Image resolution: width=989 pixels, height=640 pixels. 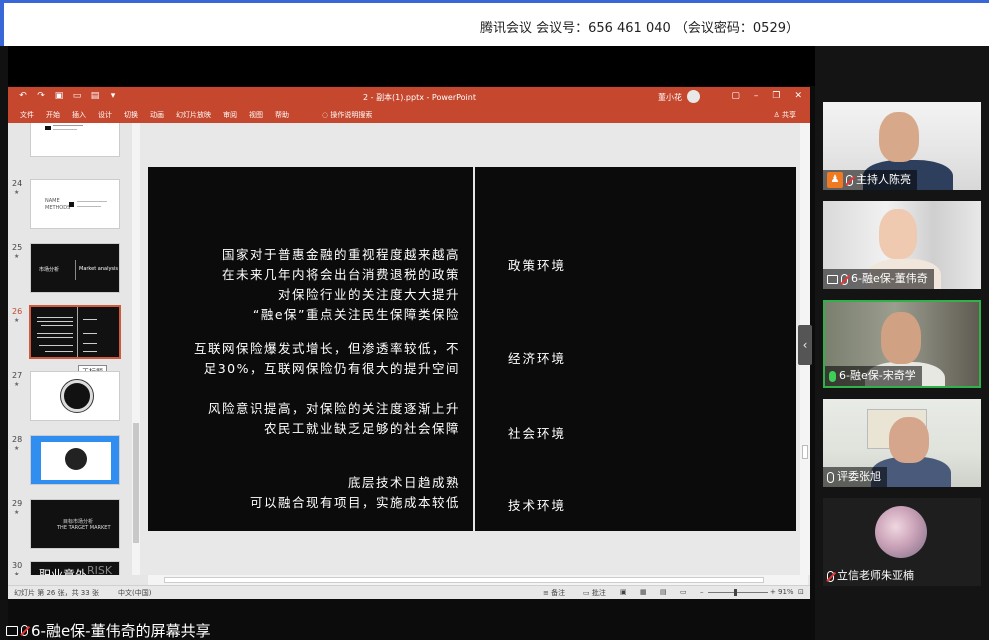 What do you see at coordinates (95, 96) in the screenshot?
I see `open-icon: ▤` at bounding box center [95, 96].